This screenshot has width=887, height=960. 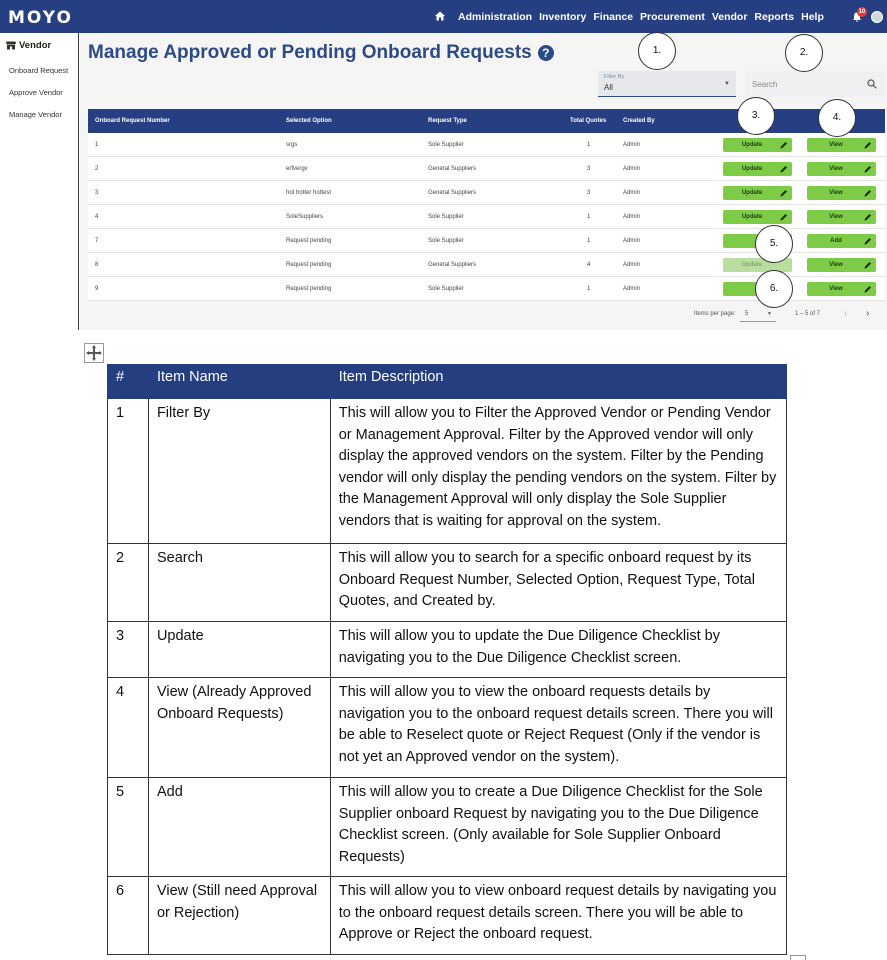 What do you see at coordinates (872, 84) in the screenshot?
I see `search-icon` at bounding box center [872, 84].